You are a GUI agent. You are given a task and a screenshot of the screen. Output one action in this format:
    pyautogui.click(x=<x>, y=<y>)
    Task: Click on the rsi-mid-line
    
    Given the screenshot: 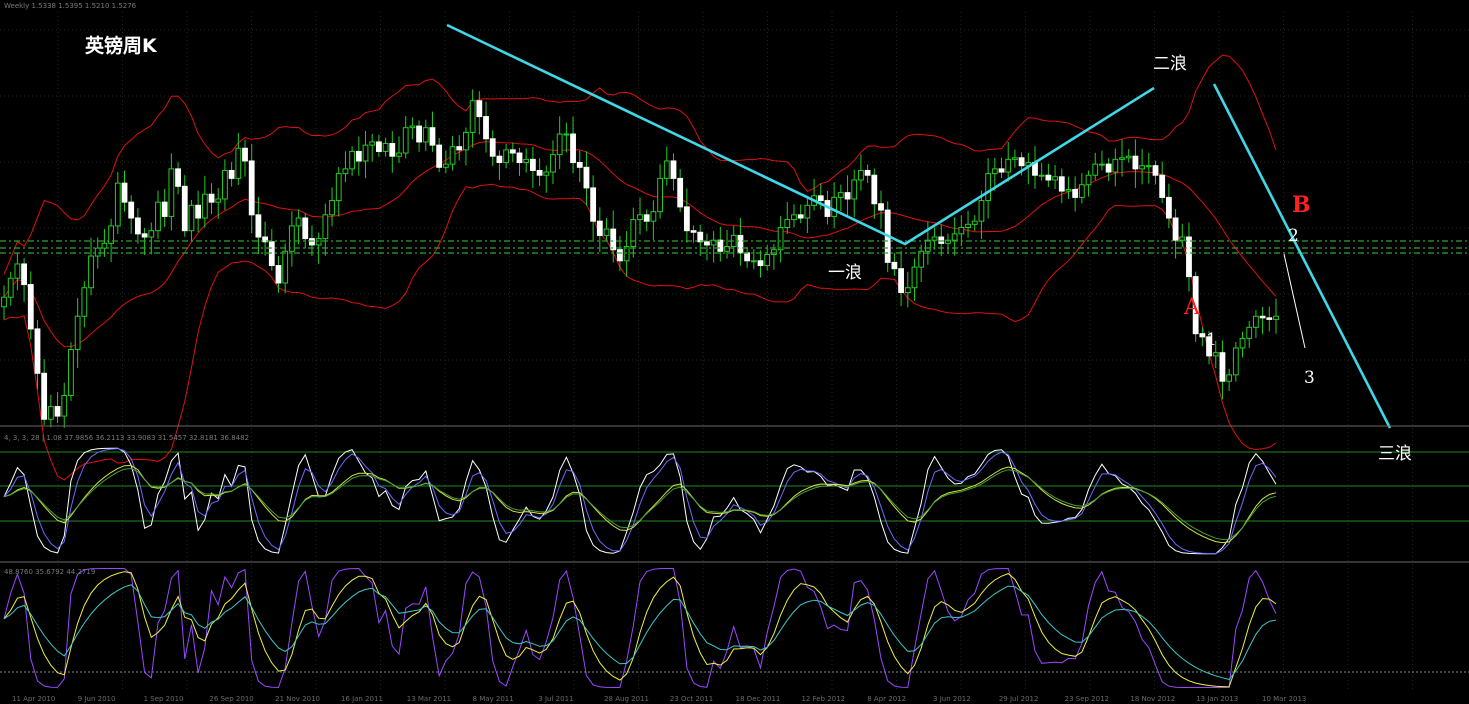 What is the action you would take?
    pyautogui.click(x=640, y=629)
    